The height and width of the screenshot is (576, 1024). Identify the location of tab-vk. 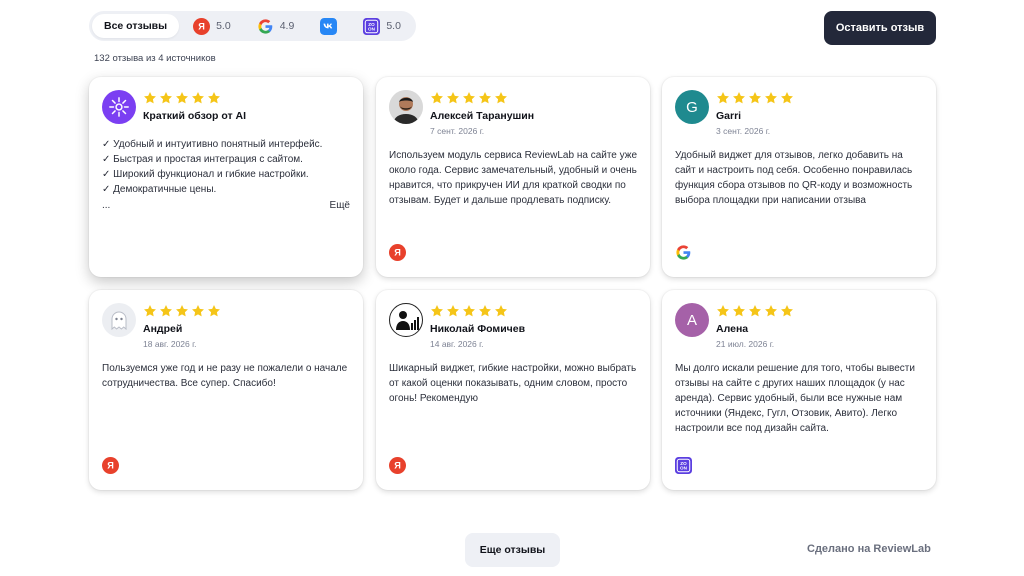
(328, 26).